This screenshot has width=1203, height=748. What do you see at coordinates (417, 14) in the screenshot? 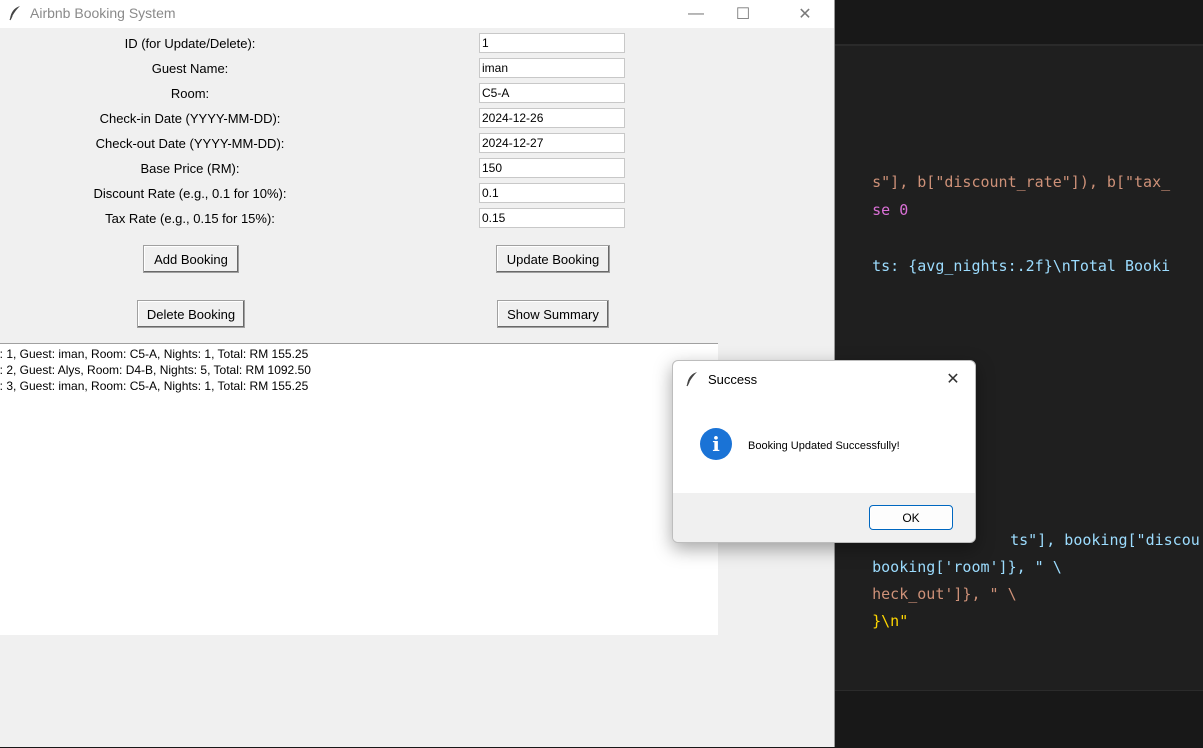
I see `window-titlebar: Airbnb Booking System — ☐ ✕` at bounding box center [417, 14].